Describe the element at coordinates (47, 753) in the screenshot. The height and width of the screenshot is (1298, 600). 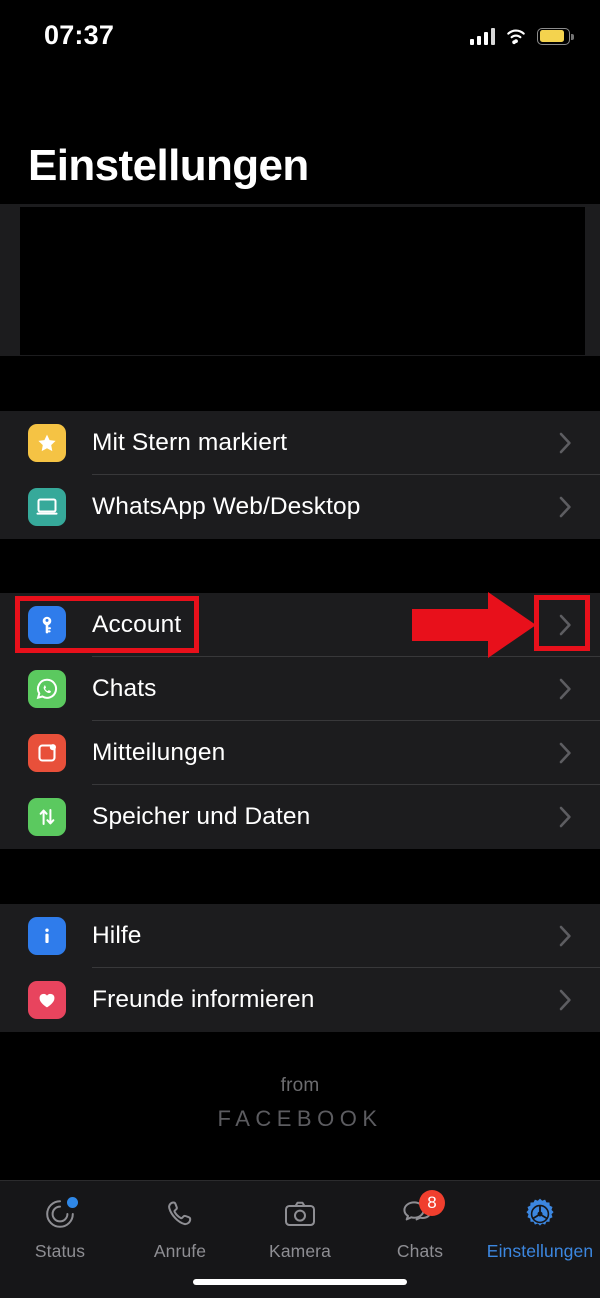
I see `notification-icon` at that location.